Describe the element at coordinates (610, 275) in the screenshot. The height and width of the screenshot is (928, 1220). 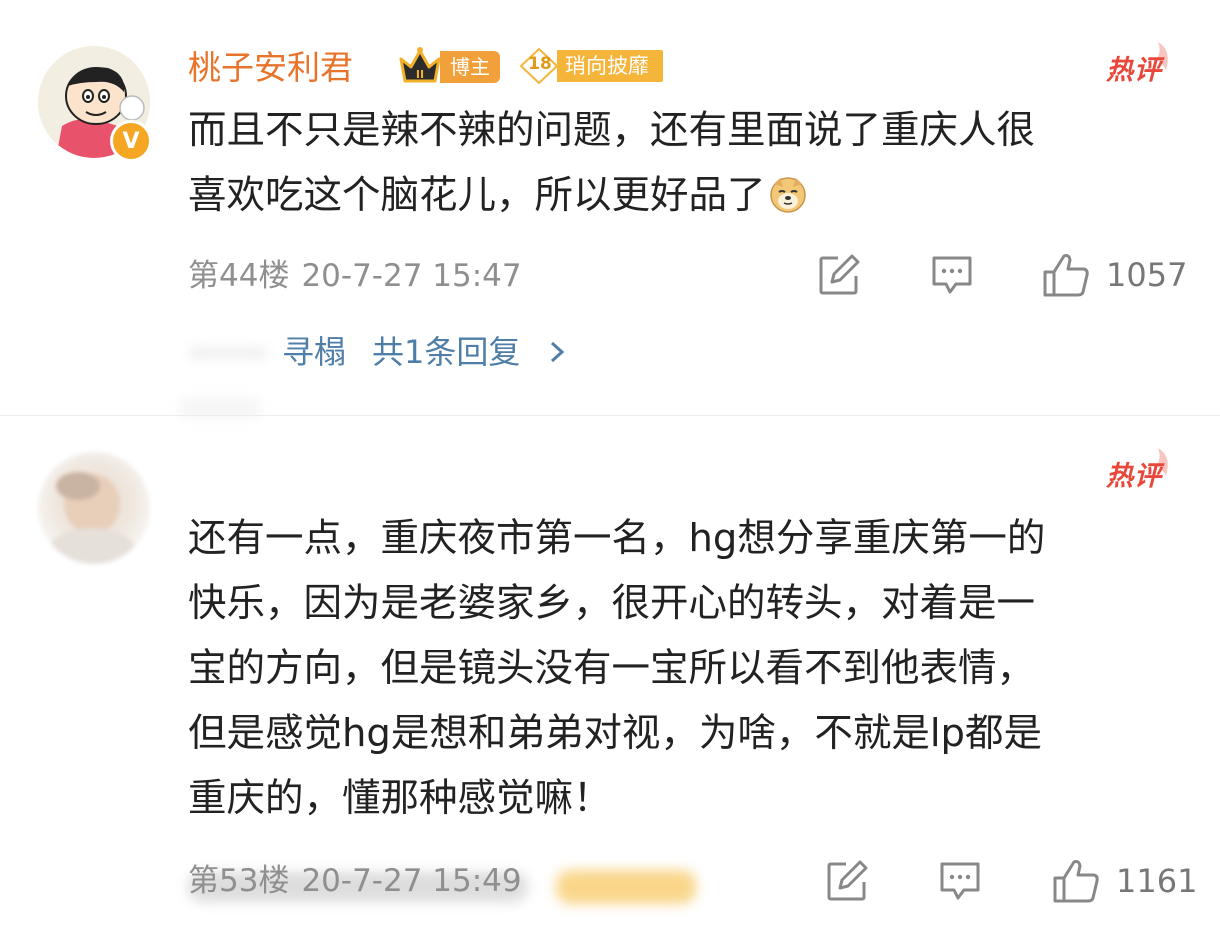
I see `action-bar: 1057` at that location.